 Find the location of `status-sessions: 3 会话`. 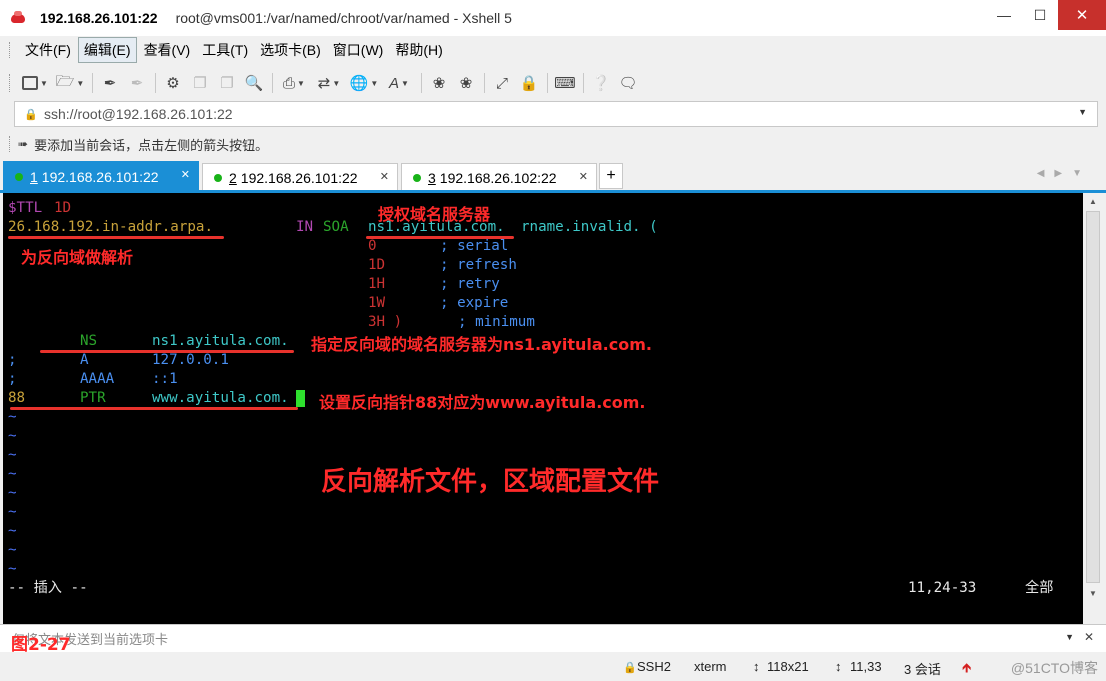

status-sessions: 3 会话 is located at coordinates (922, 669).